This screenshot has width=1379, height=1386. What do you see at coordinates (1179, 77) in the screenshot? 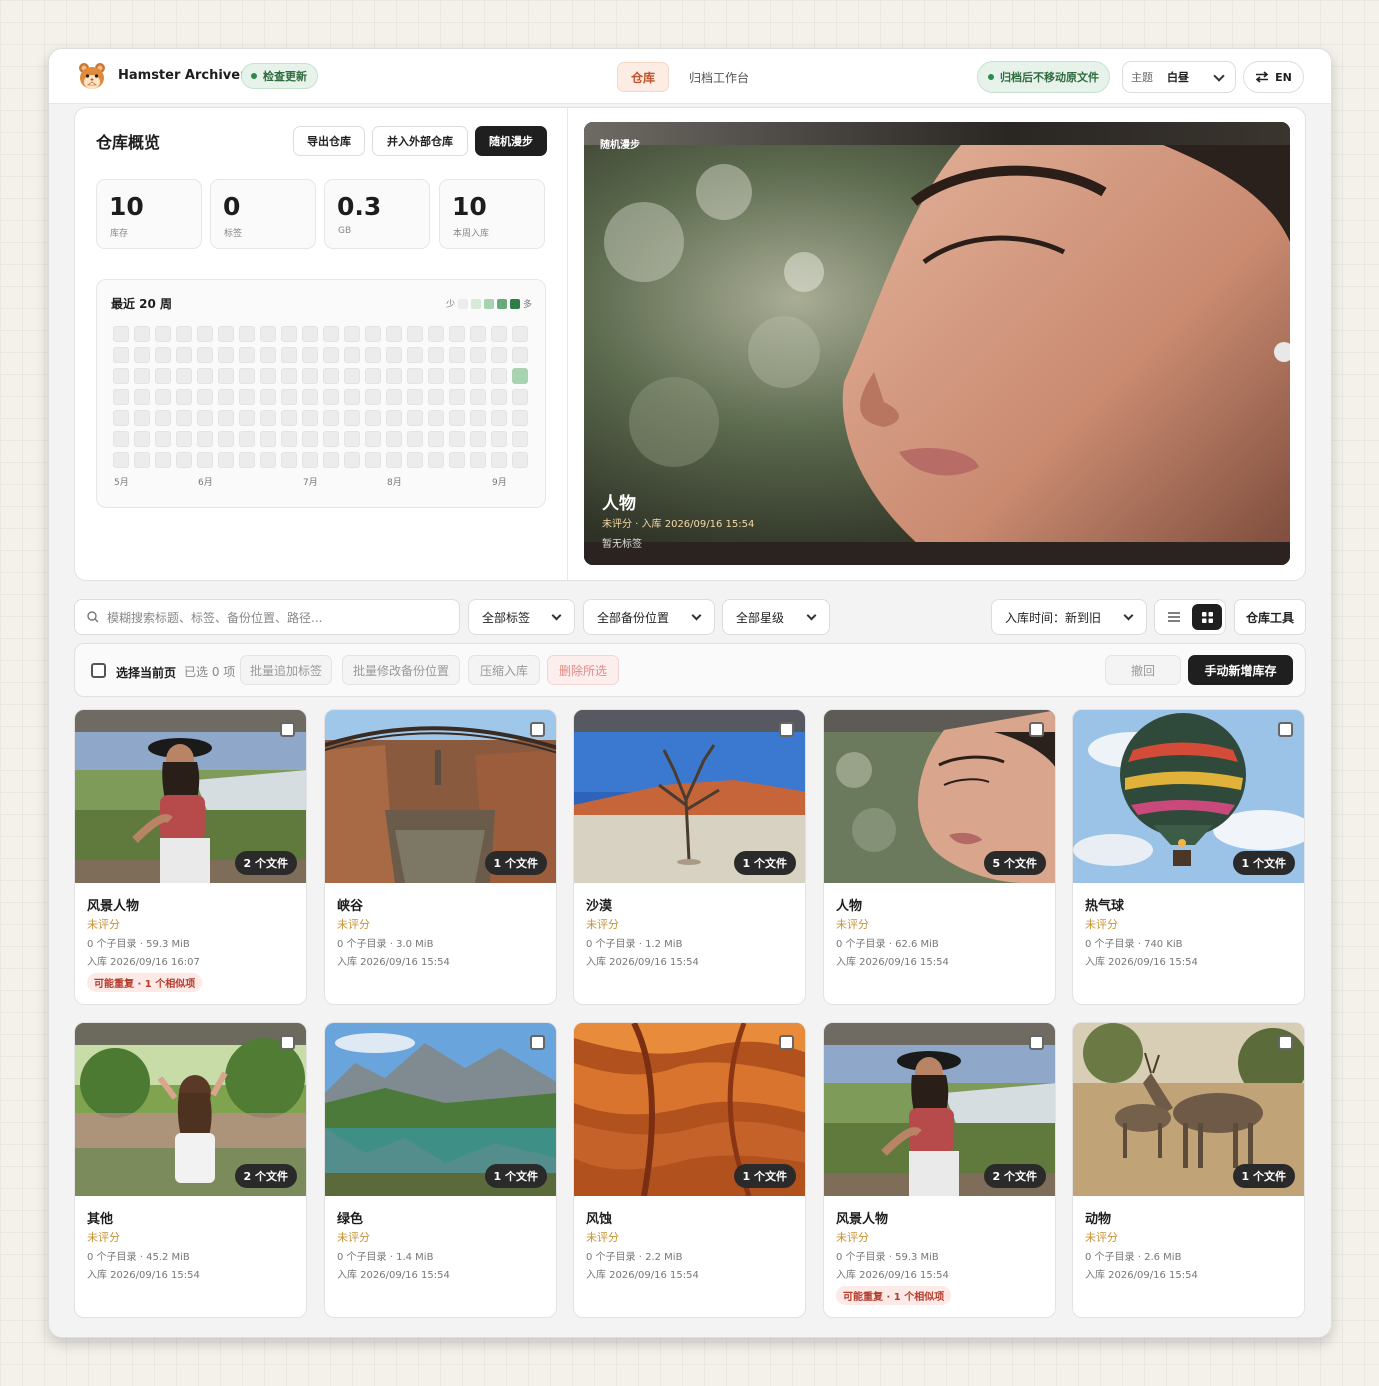
I see `theme-select: 主题 白昼` at bounding box center [1179, 77].